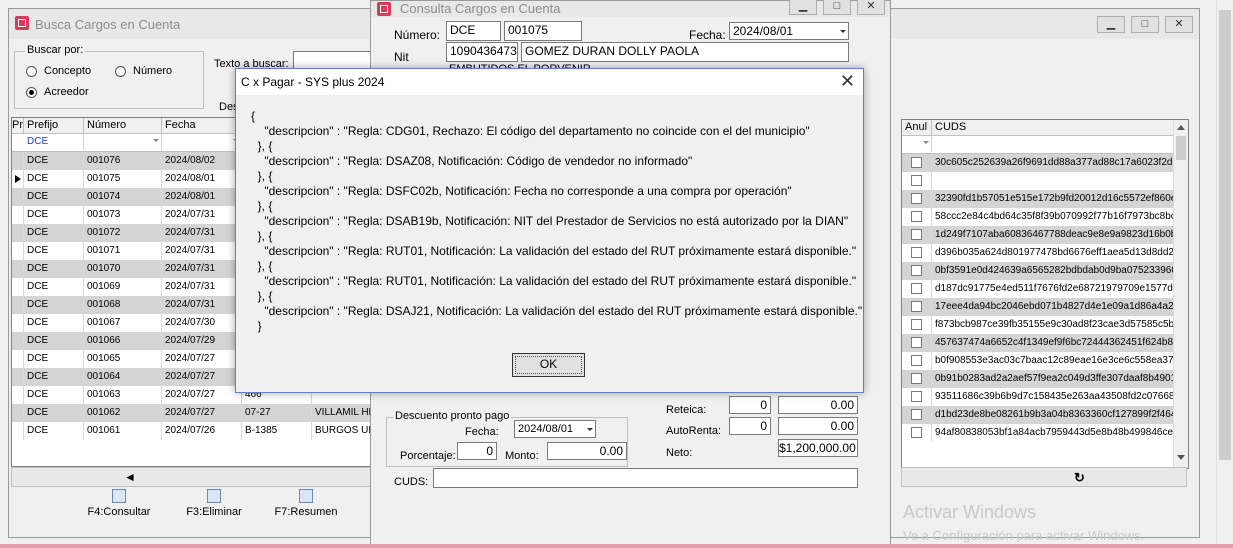 This screenshot has width=1233, height=548. I want to click on cuds-scrollbar, so click(1180, 294).